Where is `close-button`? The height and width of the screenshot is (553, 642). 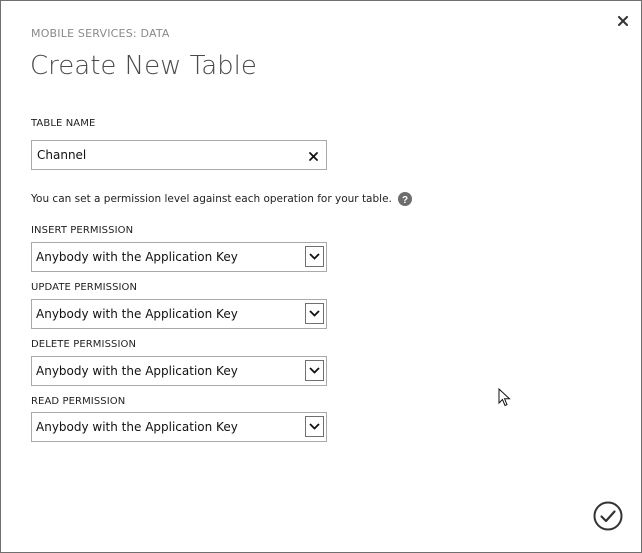 close-button is located at coordinates (623, 21).